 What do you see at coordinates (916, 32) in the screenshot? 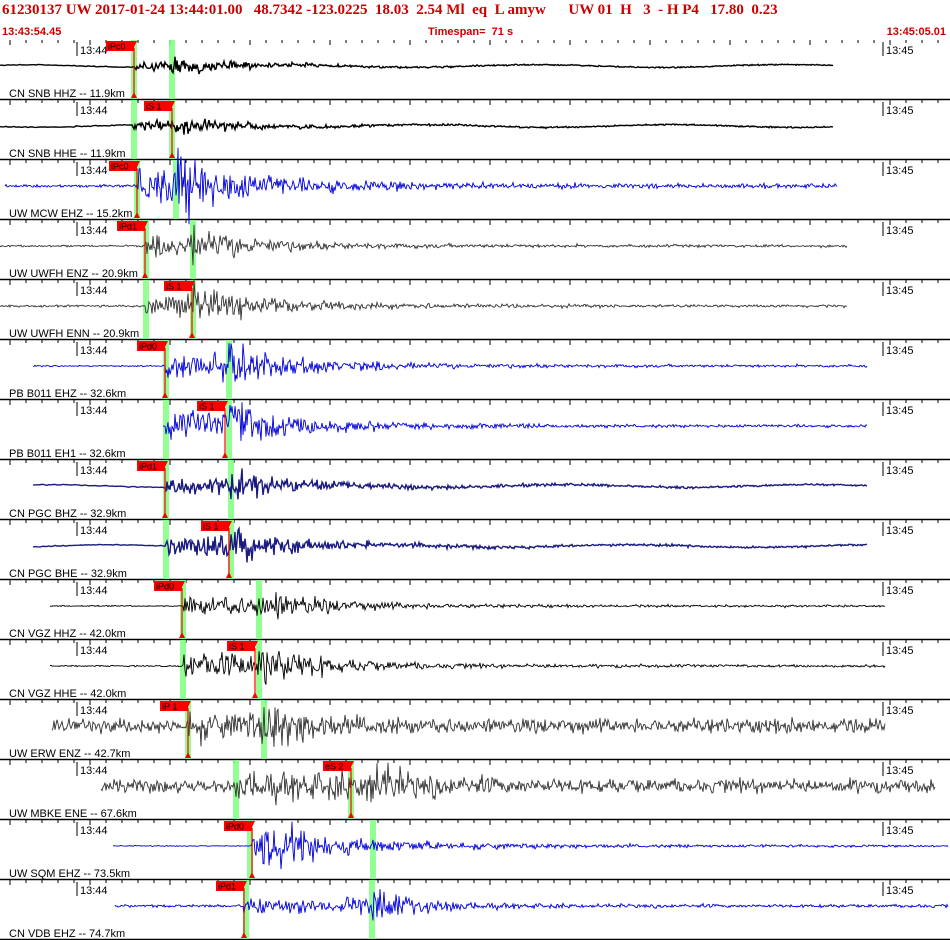
I see `window-end-time: 13:45:05.01` at bounding box center [916, 32].